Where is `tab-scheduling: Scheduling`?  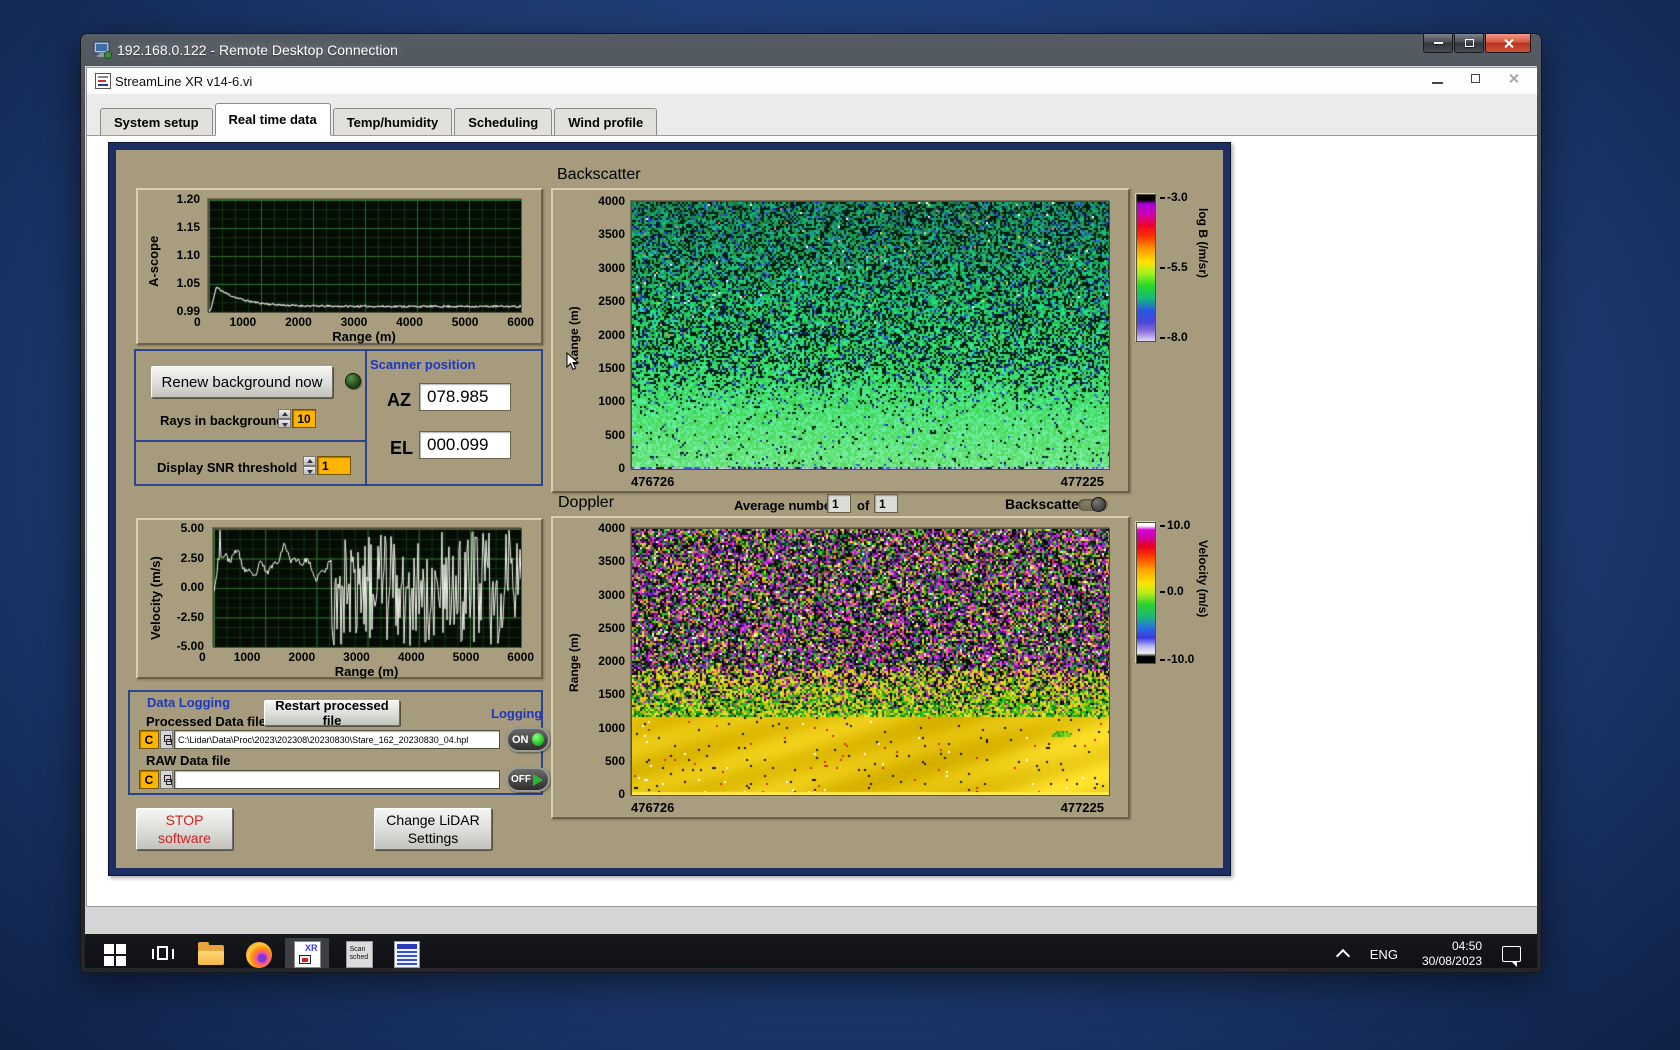 tab-scheduling: Scheduling is located at coordinates (503, 121).